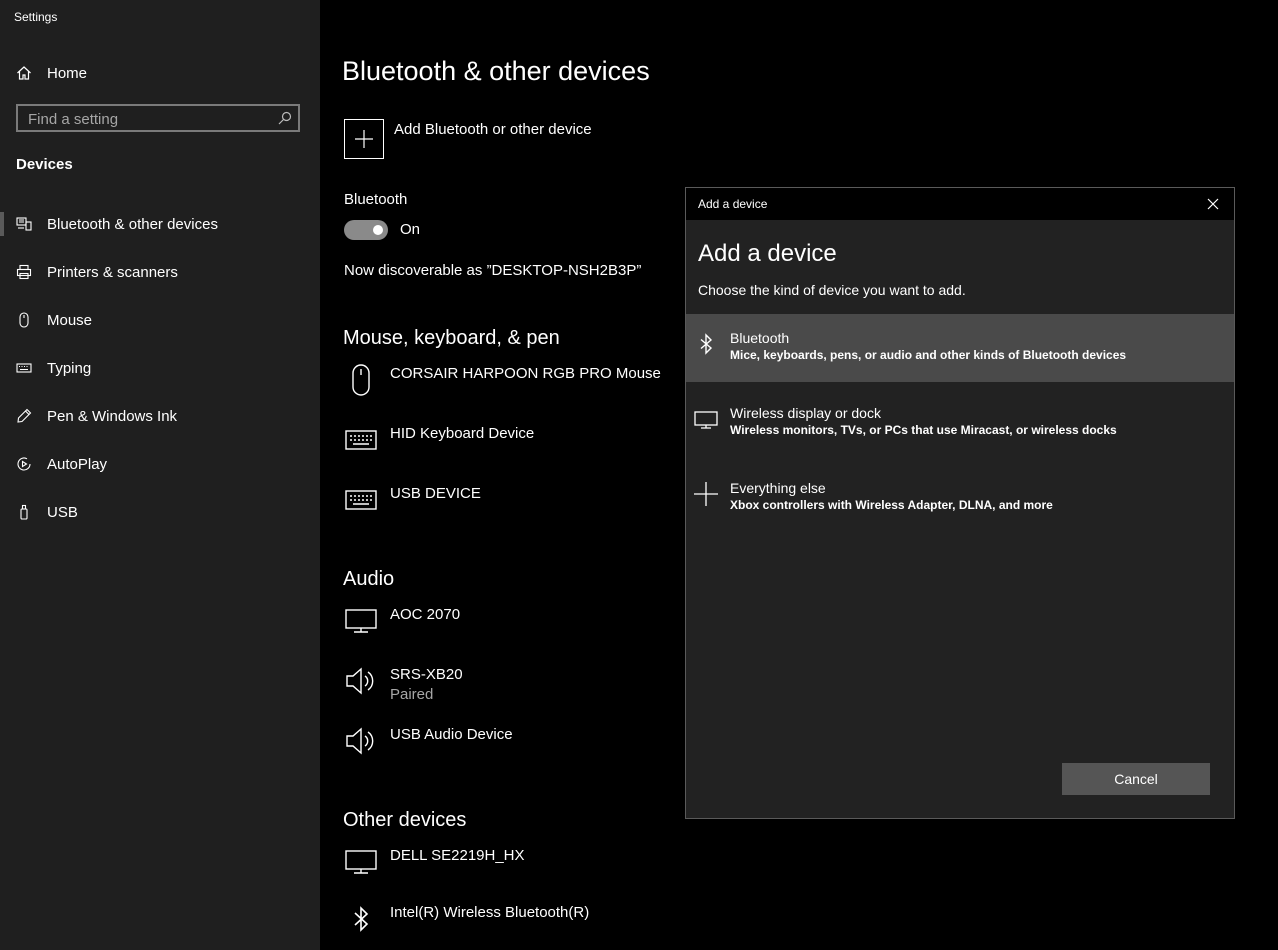 The image size is (1278, 950). Describe the element at coordinates (160, 512) in the screenshot. I see `sidebar-item-usb: USB` at that location.